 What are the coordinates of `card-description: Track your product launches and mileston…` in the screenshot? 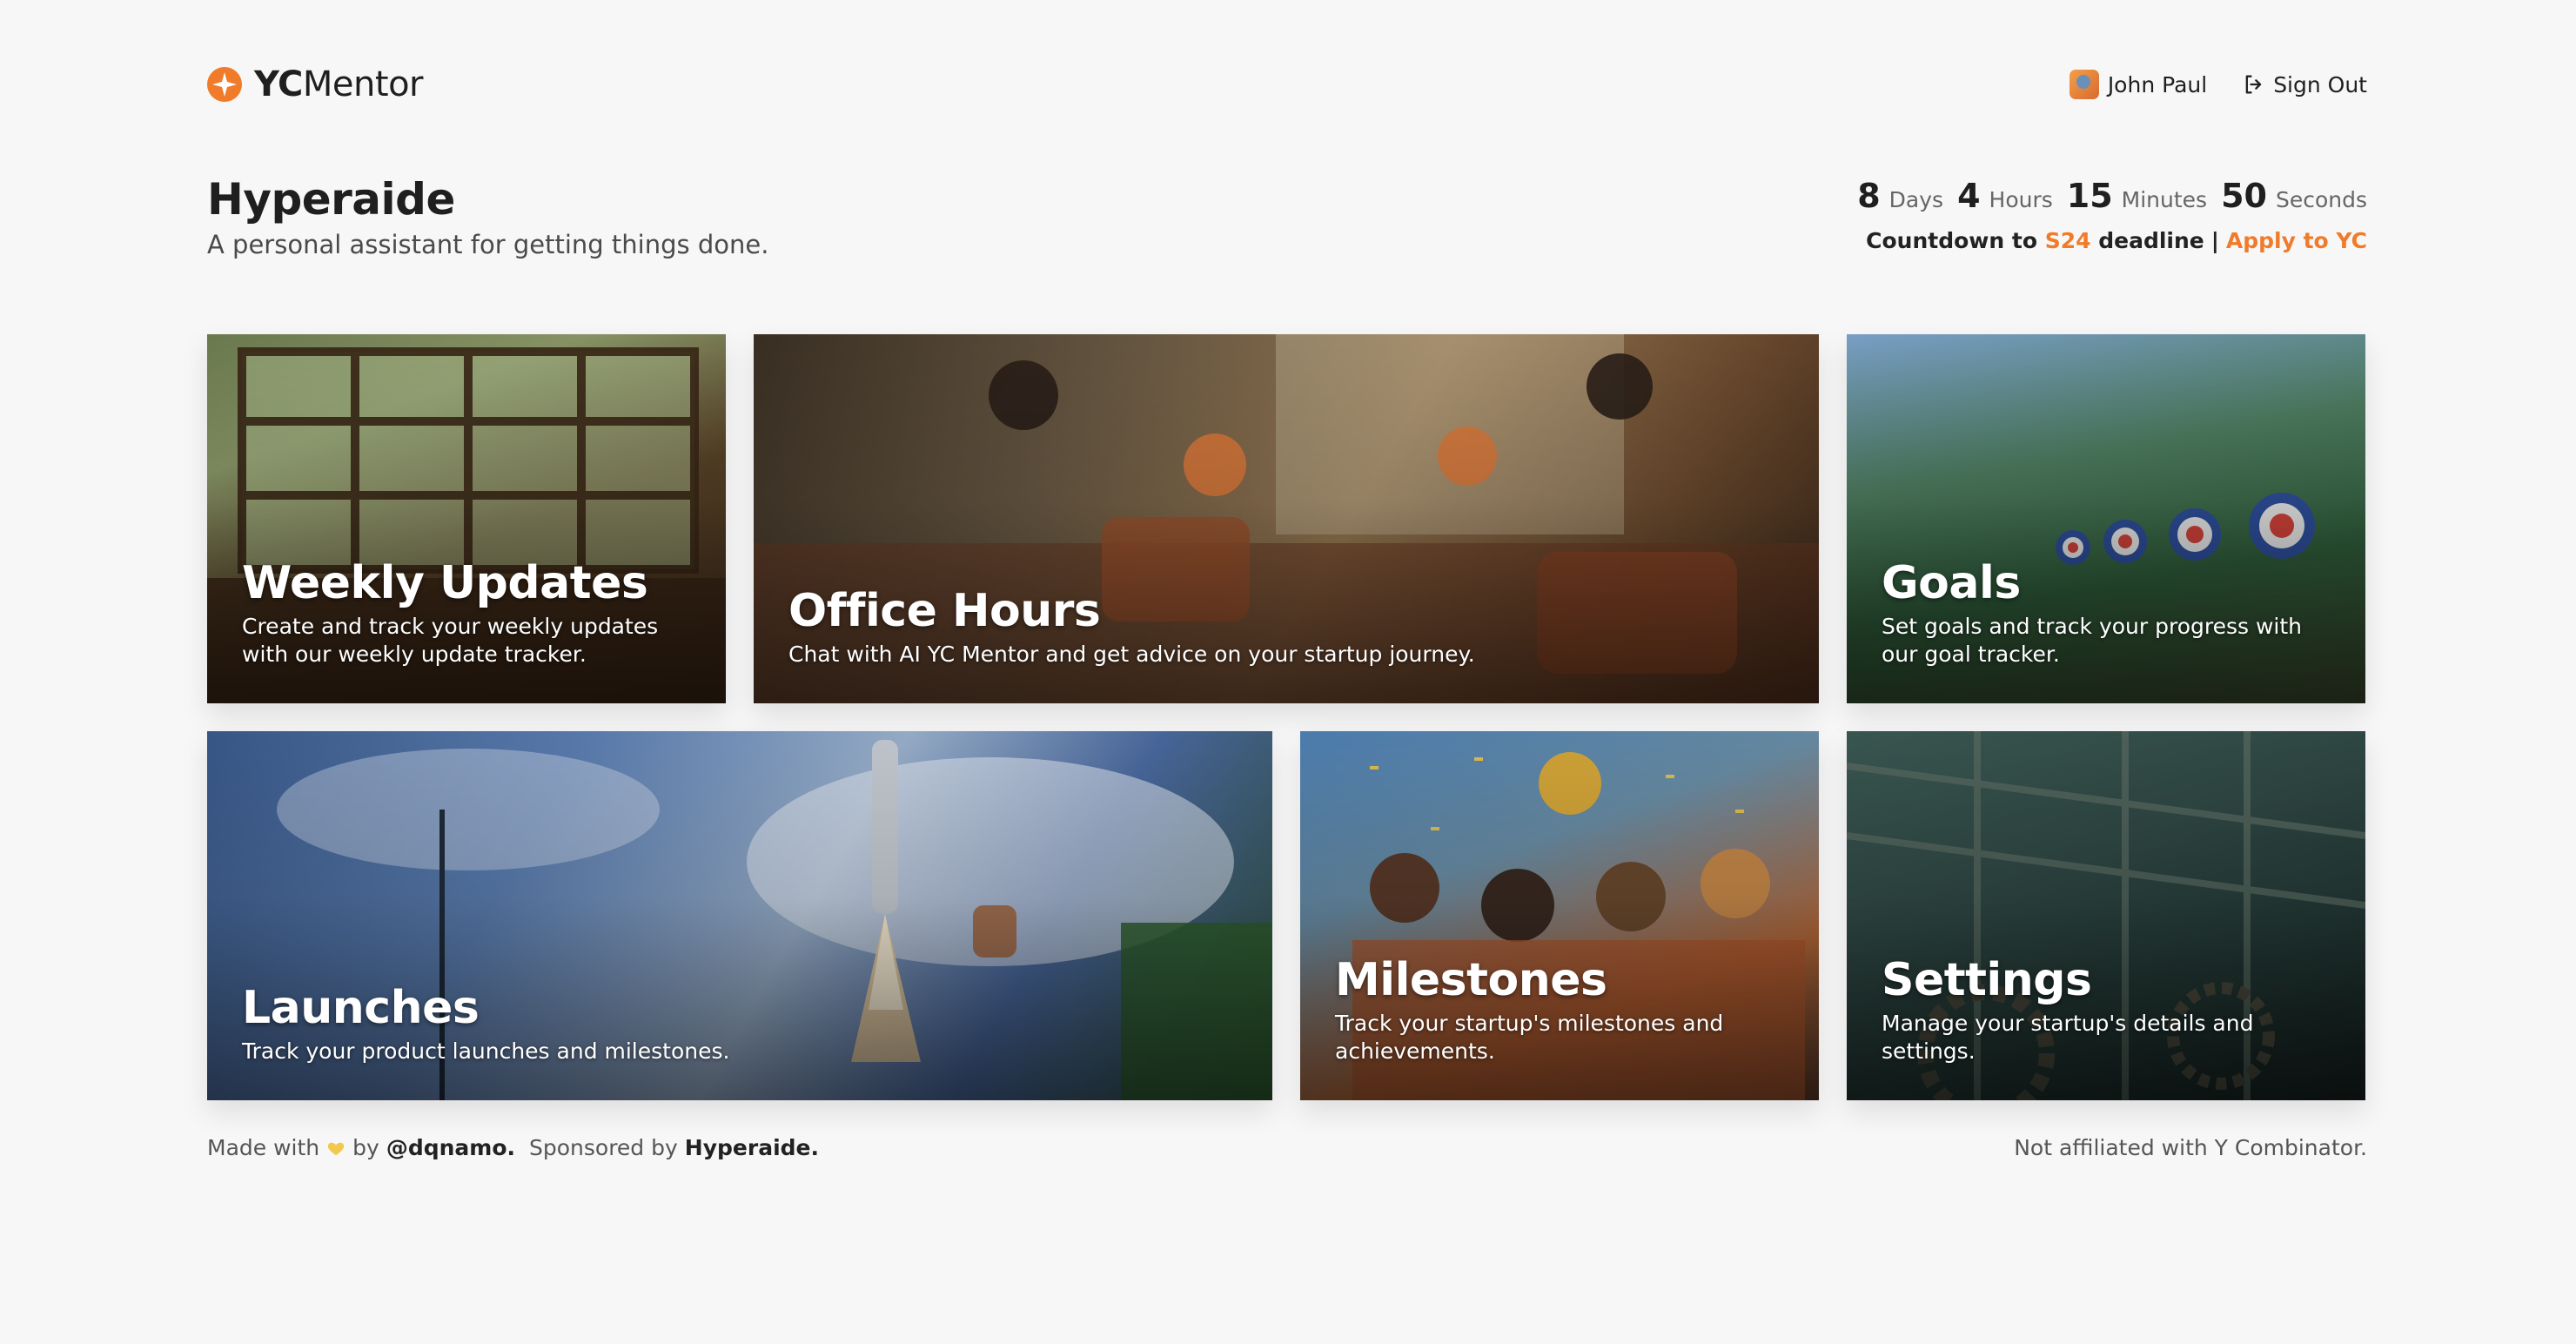 It's located at (486, 1051).